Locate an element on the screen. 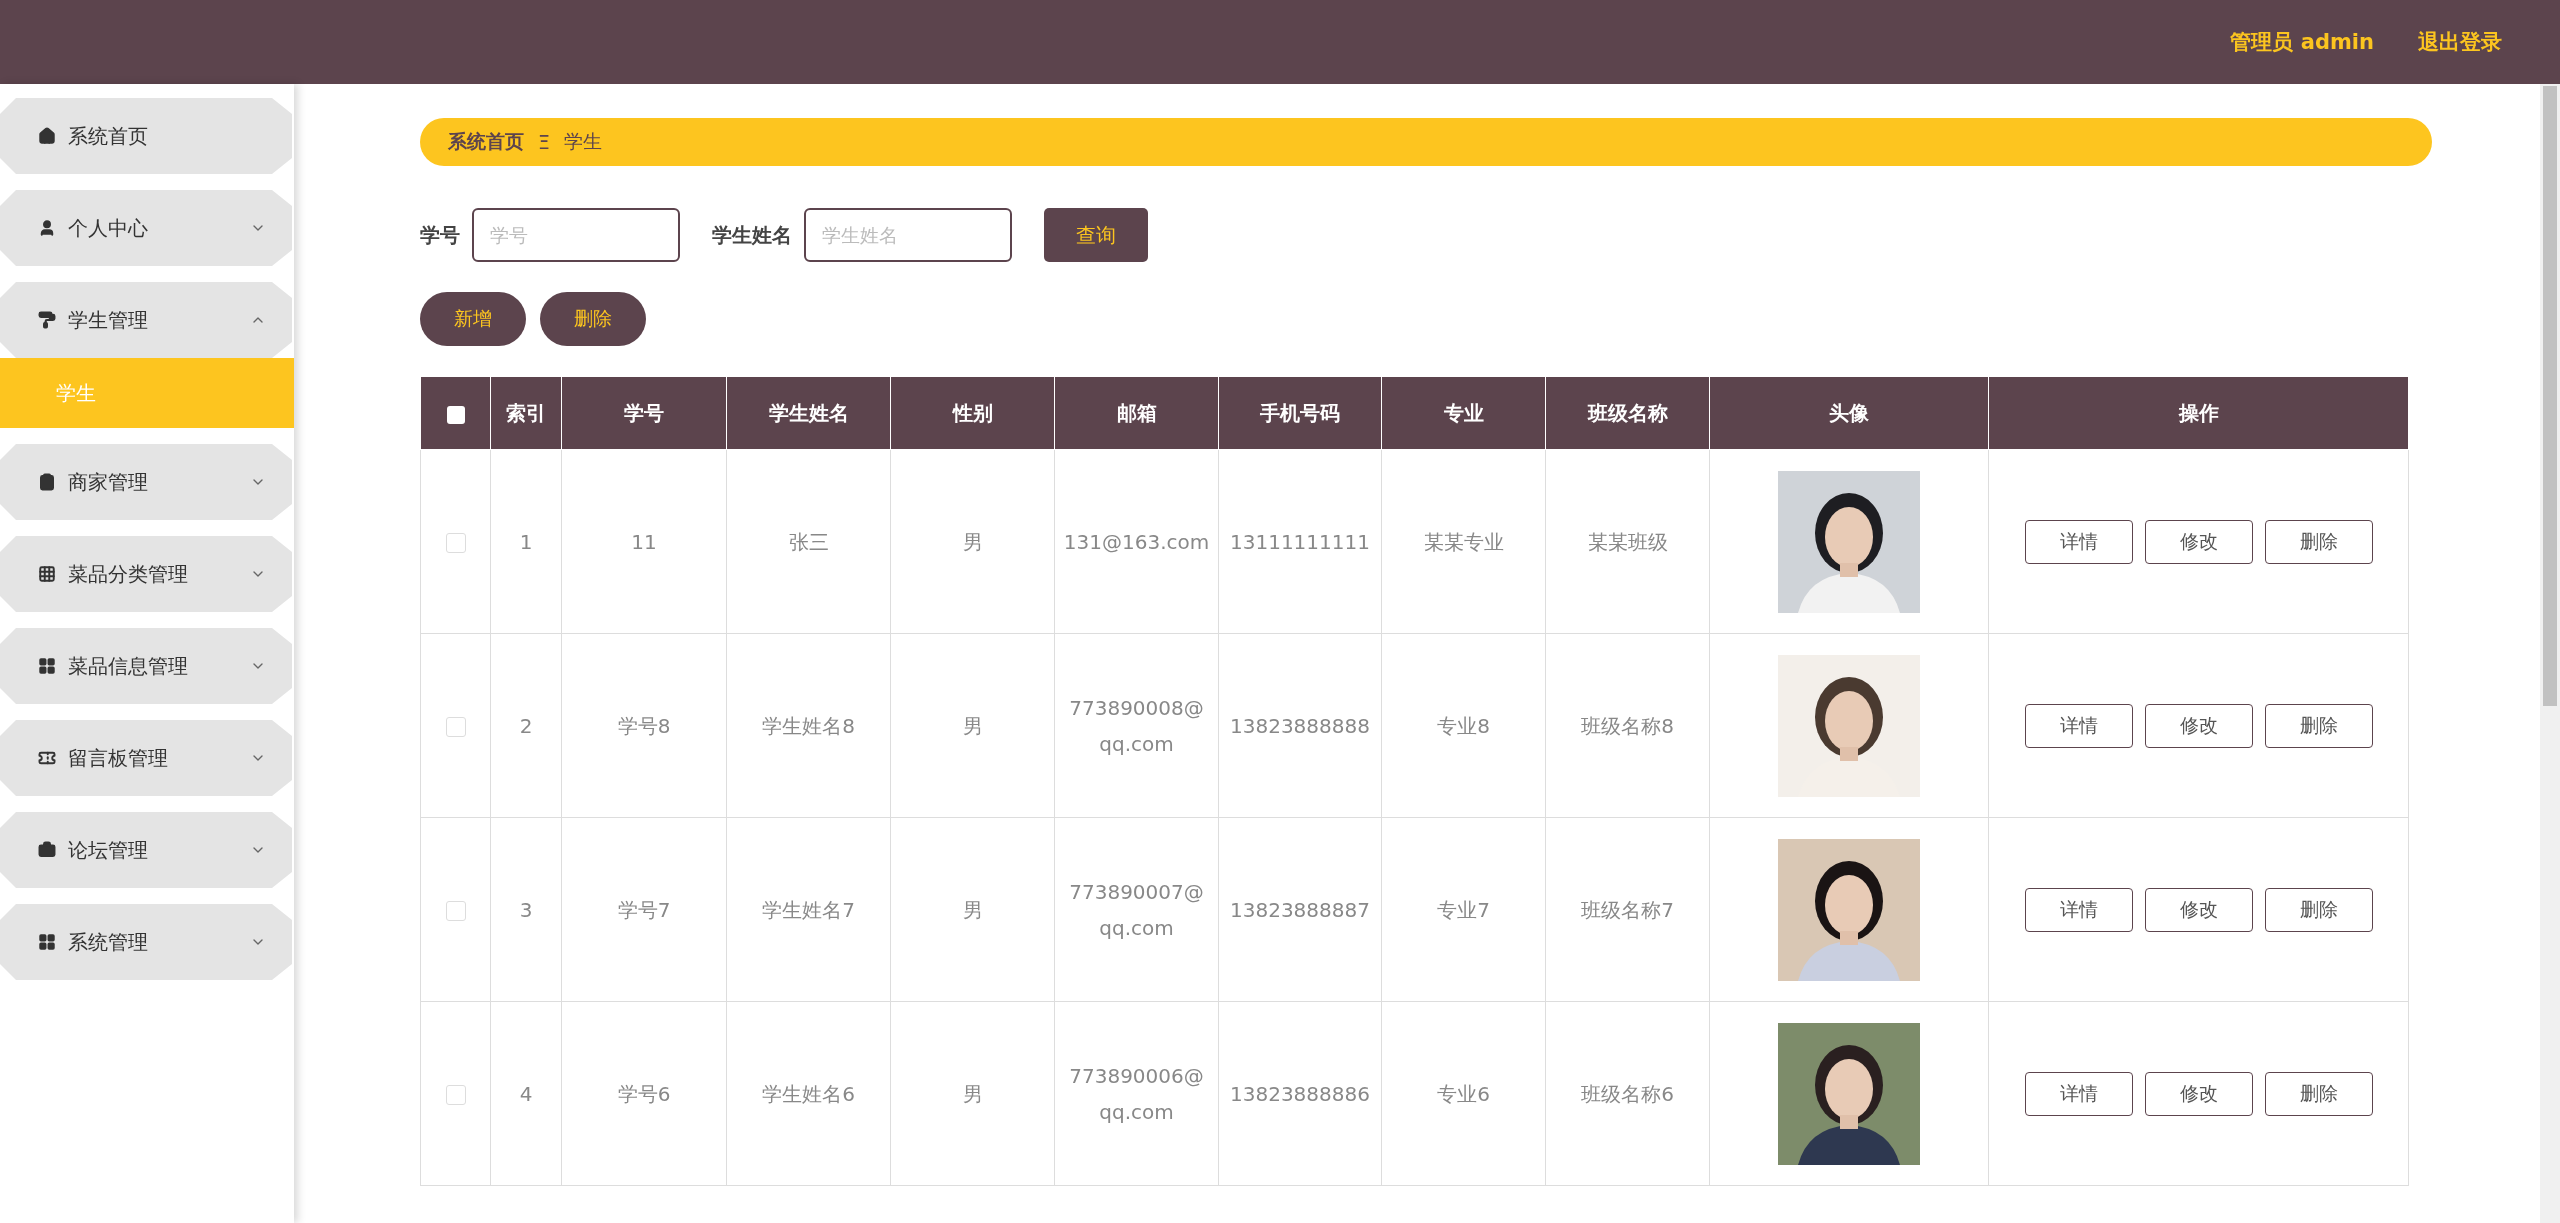 This screenshot has width=2560, height=1223. scrollbar is located at coordinates (2550, 653).